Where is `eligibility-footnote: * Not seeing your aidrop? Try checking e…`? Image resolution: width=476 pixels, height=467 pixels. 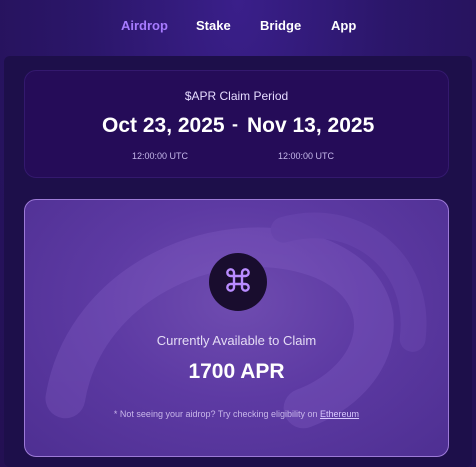 eligibility-footnote: * Not seeing your aidrop? Try checking e… is located at coordinates (236, 414).